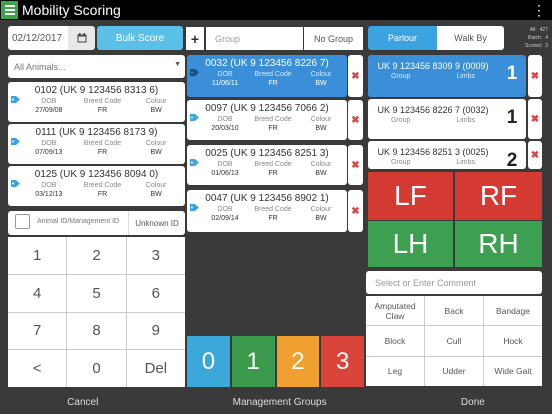 Image resolution: width=552 pixels, height=414 pixels. What do you see at coordinates (155, 293) in the screenshot?
I see `keypad-key: 6` at bounding box center [155, 293].